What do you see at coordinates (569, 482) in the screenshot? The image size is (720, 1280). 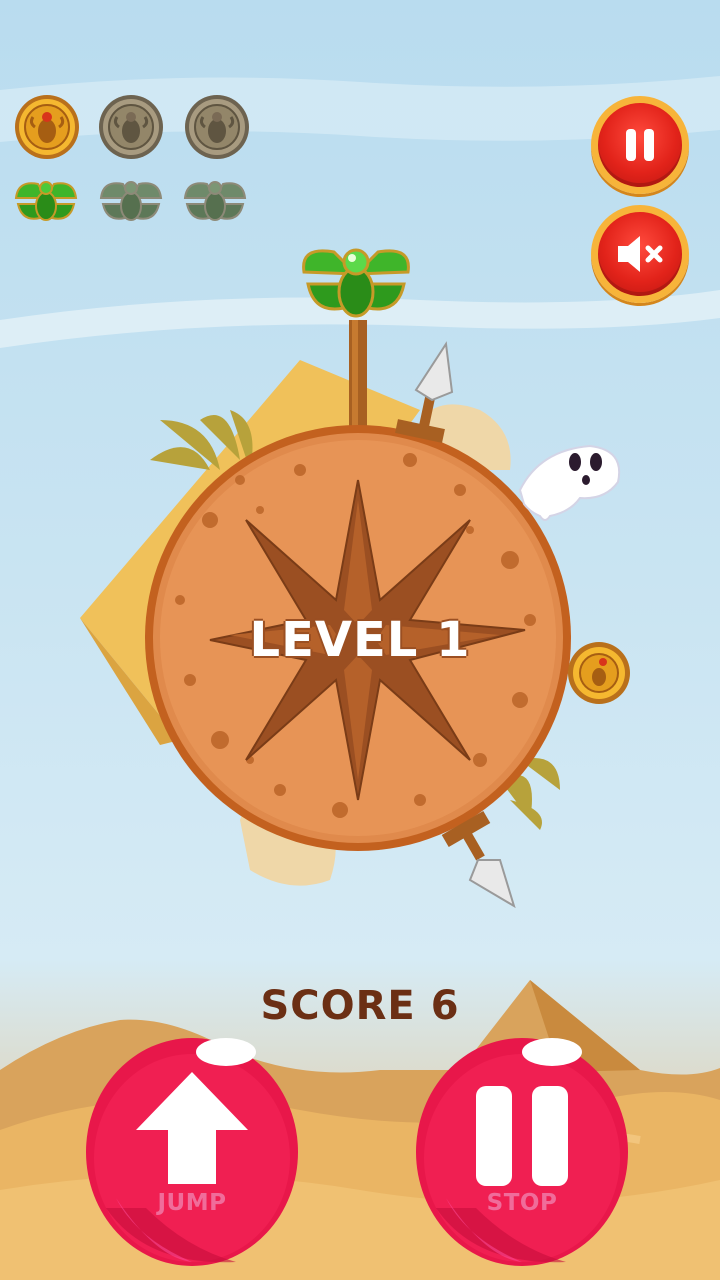 I see `ghost-enemy` at bounding box center [569, 482].